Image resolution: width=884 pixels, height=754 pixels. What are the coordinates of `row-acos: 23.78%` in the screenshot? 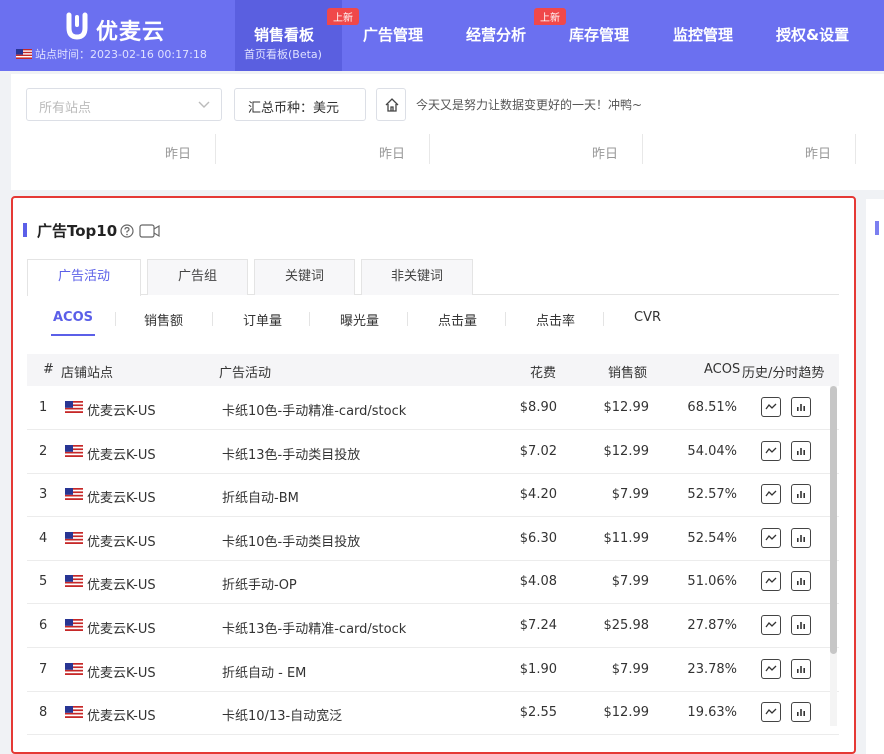 It's located at (712, 669).